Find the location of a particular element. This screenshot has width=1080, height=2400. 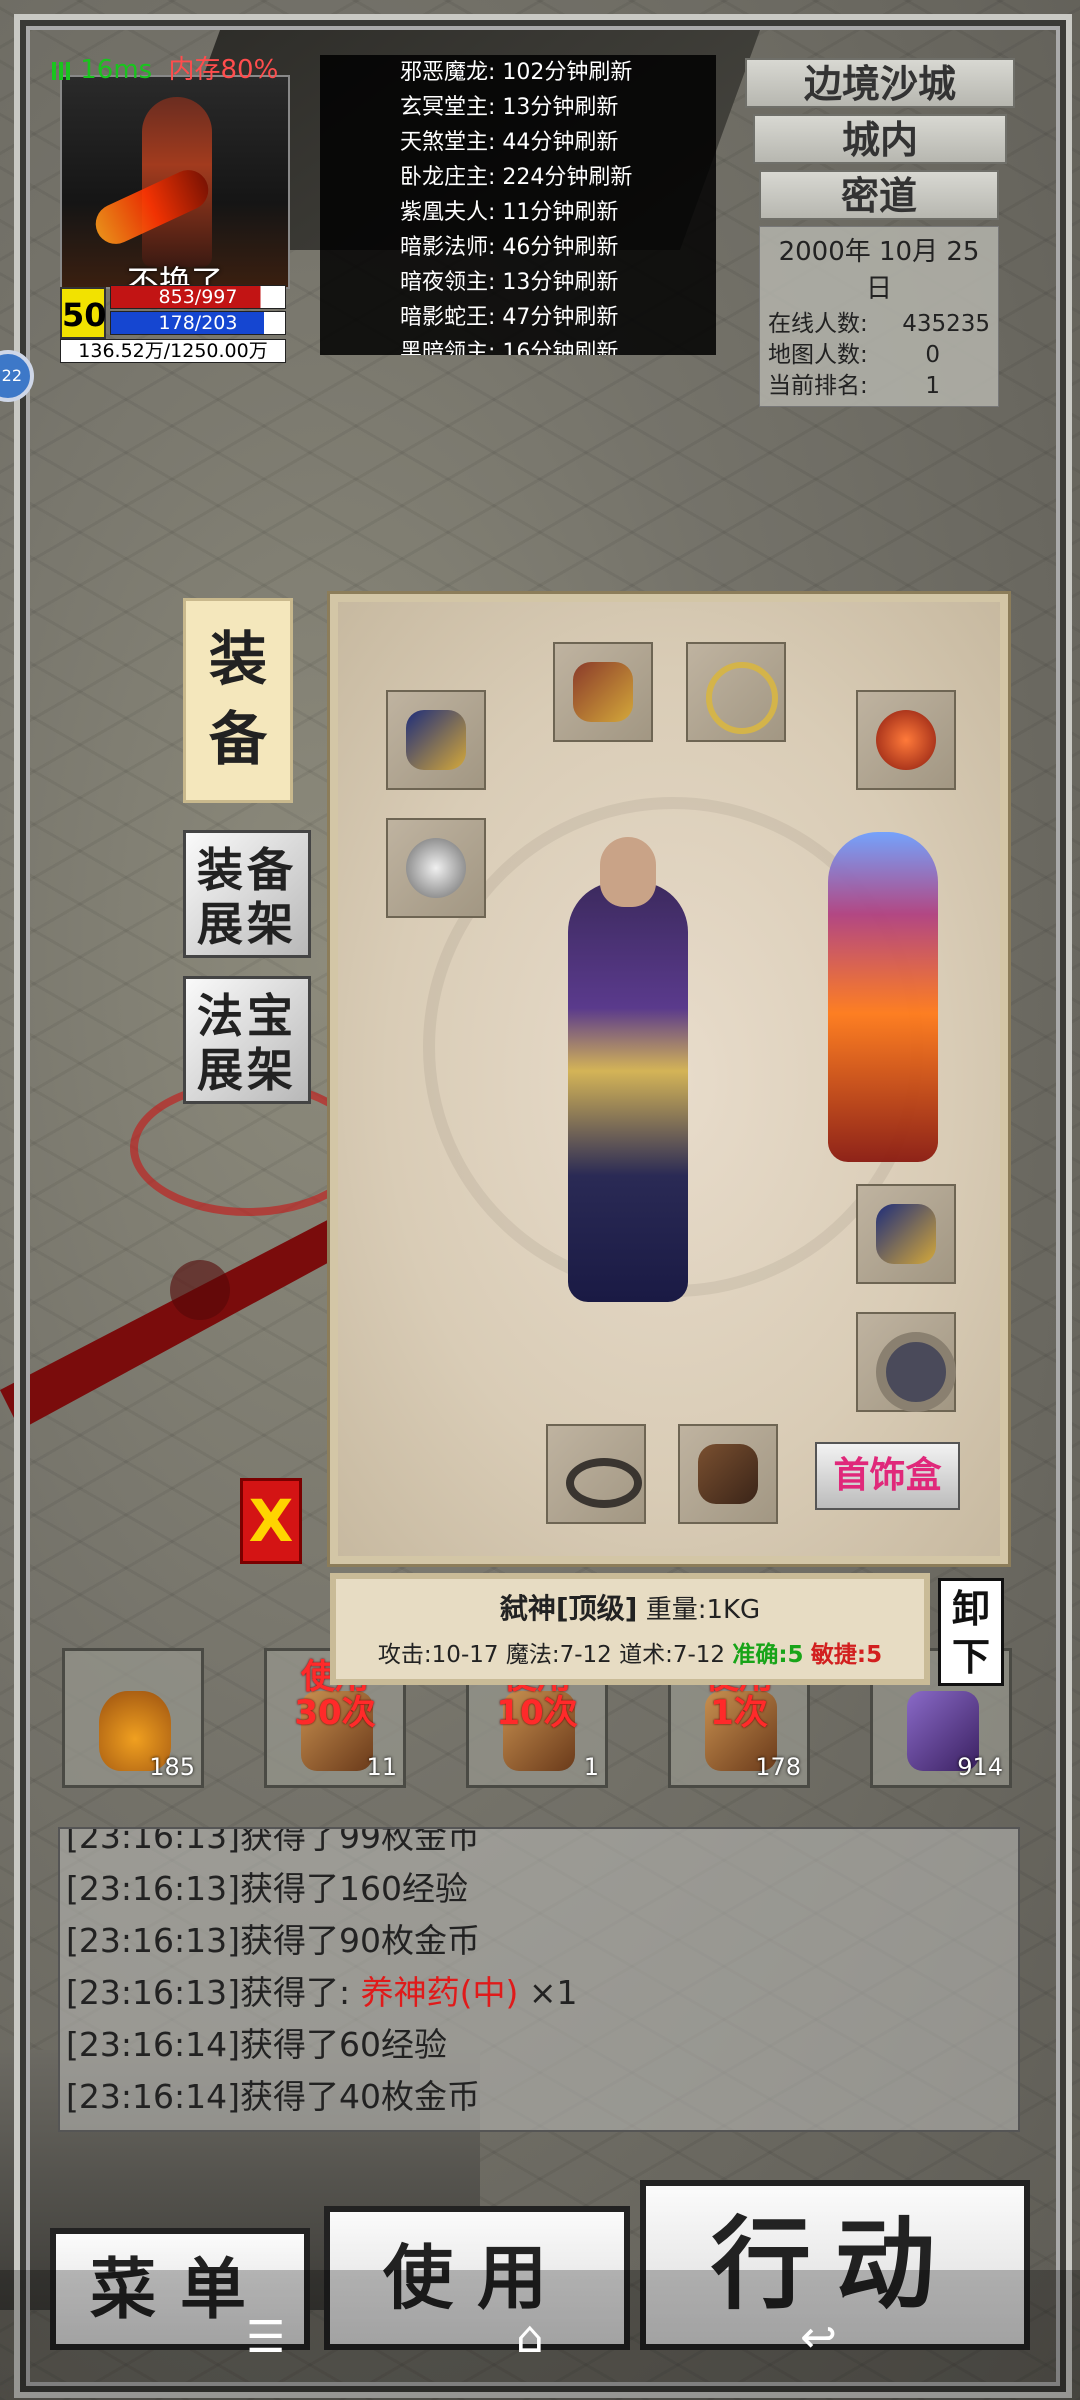

boss-row: 暗影法师: 46分钟刷新 is located at coordinates (509, 247).